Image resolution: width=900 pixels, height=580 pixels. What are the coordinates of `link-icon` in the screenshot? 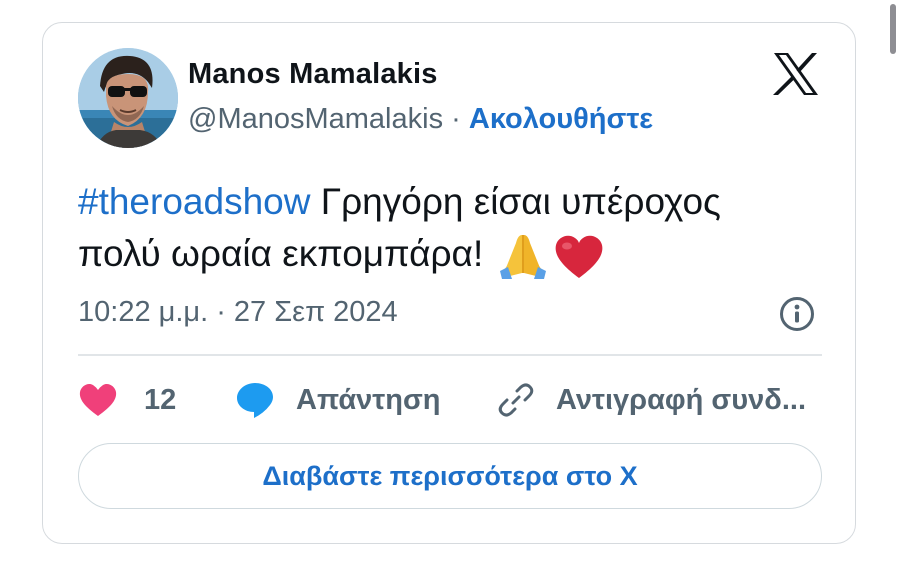 It's located at (516, 400).